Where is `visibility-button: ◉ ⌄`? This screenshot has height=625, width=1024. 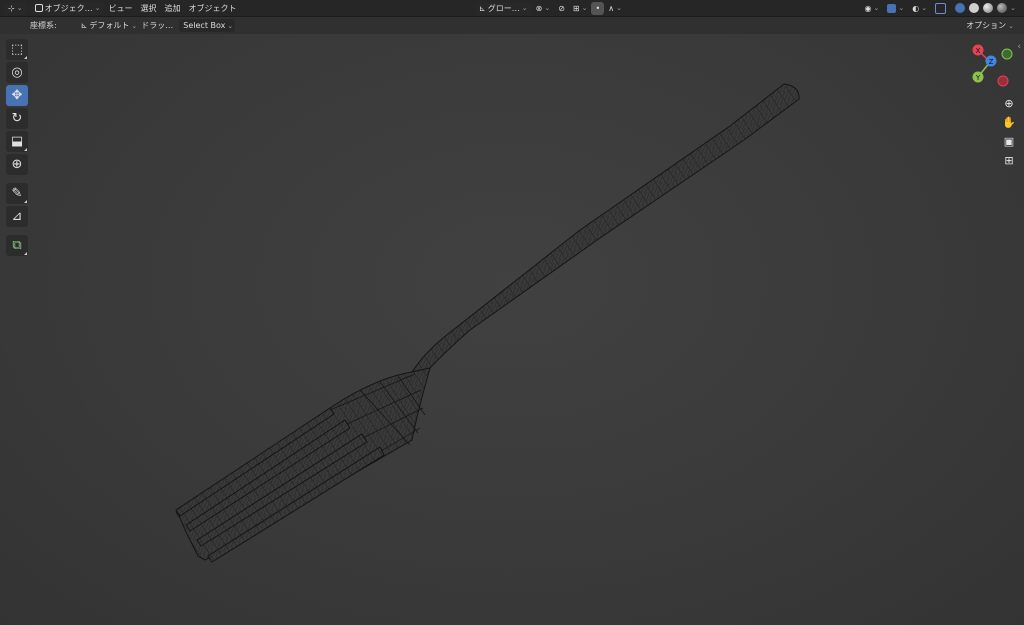
visibility-button: ◉ ⌄ is located at coordinates (872, 8).